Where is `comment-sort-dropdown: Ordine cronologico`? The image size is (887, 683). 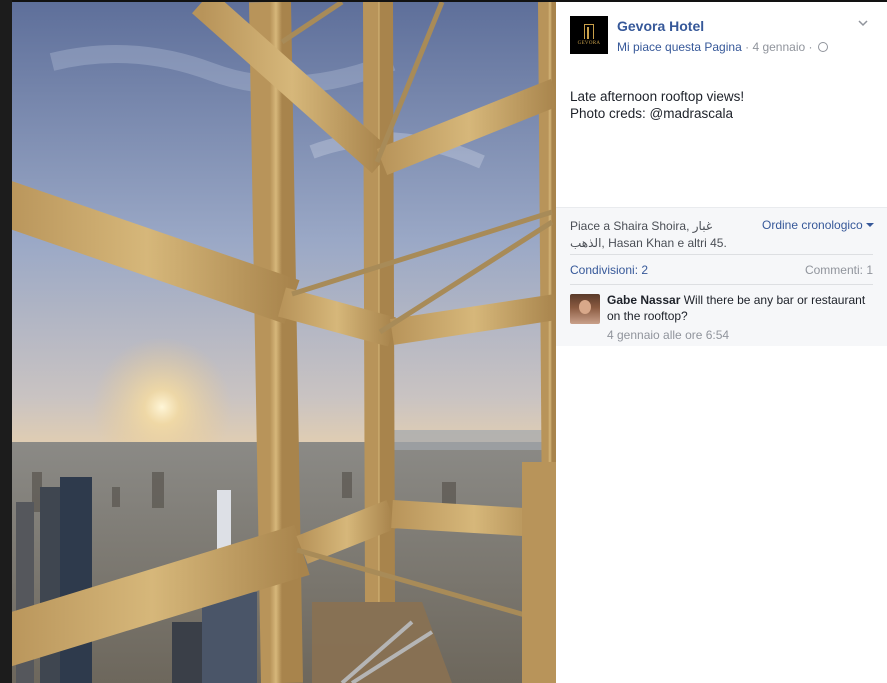 comment-sort-dropdown: Ordine cronologico is located at coordinates (818, 225).